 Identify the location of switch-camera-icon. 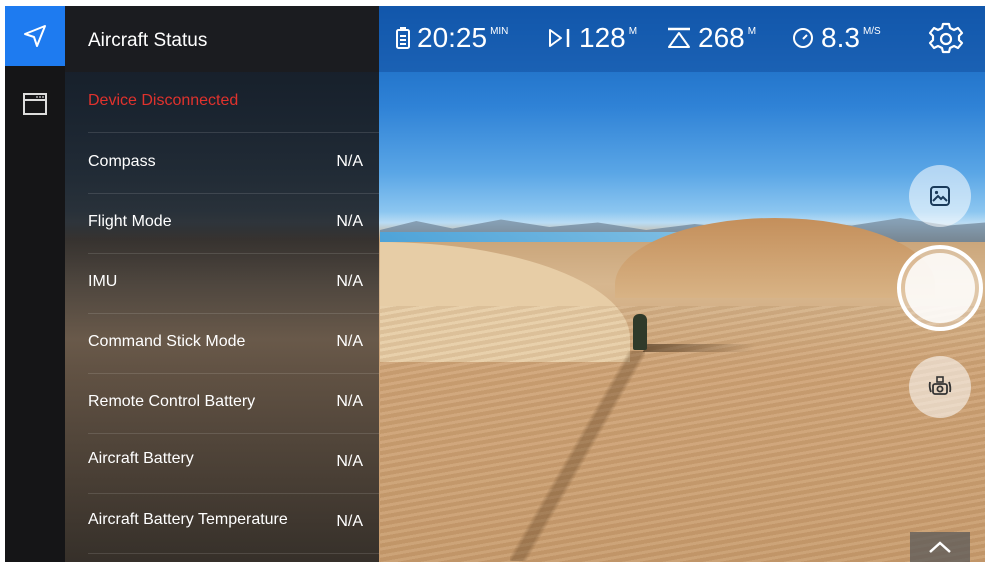
(940, 385).